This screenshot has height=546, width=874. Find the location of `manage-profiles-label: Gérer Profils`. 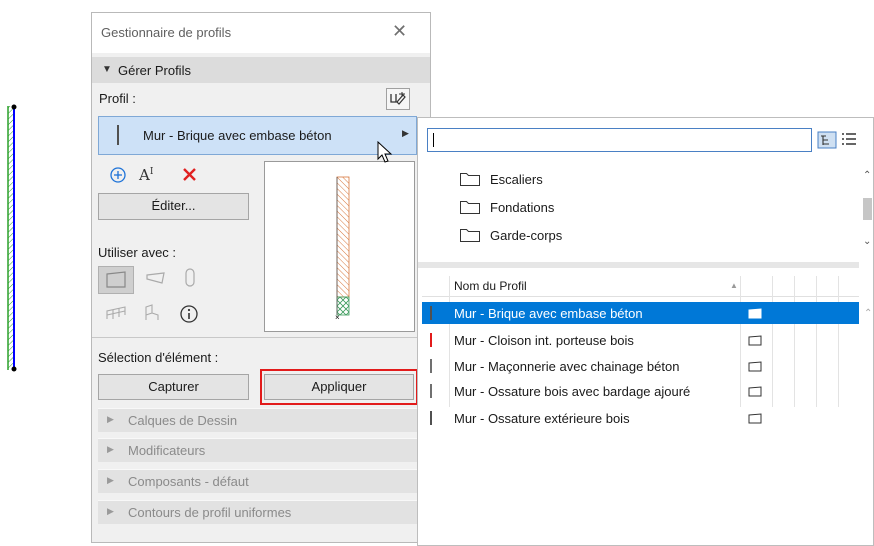

manage-profiles-label: Gérer Profils is located at coordinates (154, 70).